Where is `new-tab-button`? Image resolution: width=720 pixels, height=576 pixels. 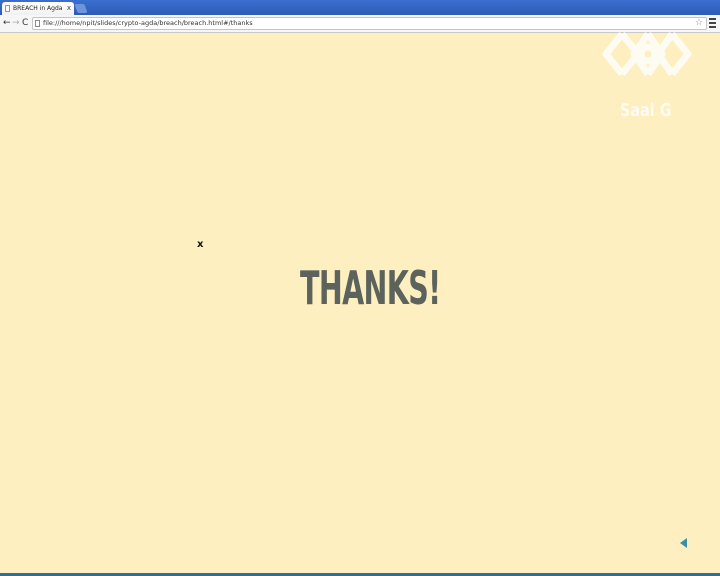
new-tab-button is located at coordinates (81, 8).